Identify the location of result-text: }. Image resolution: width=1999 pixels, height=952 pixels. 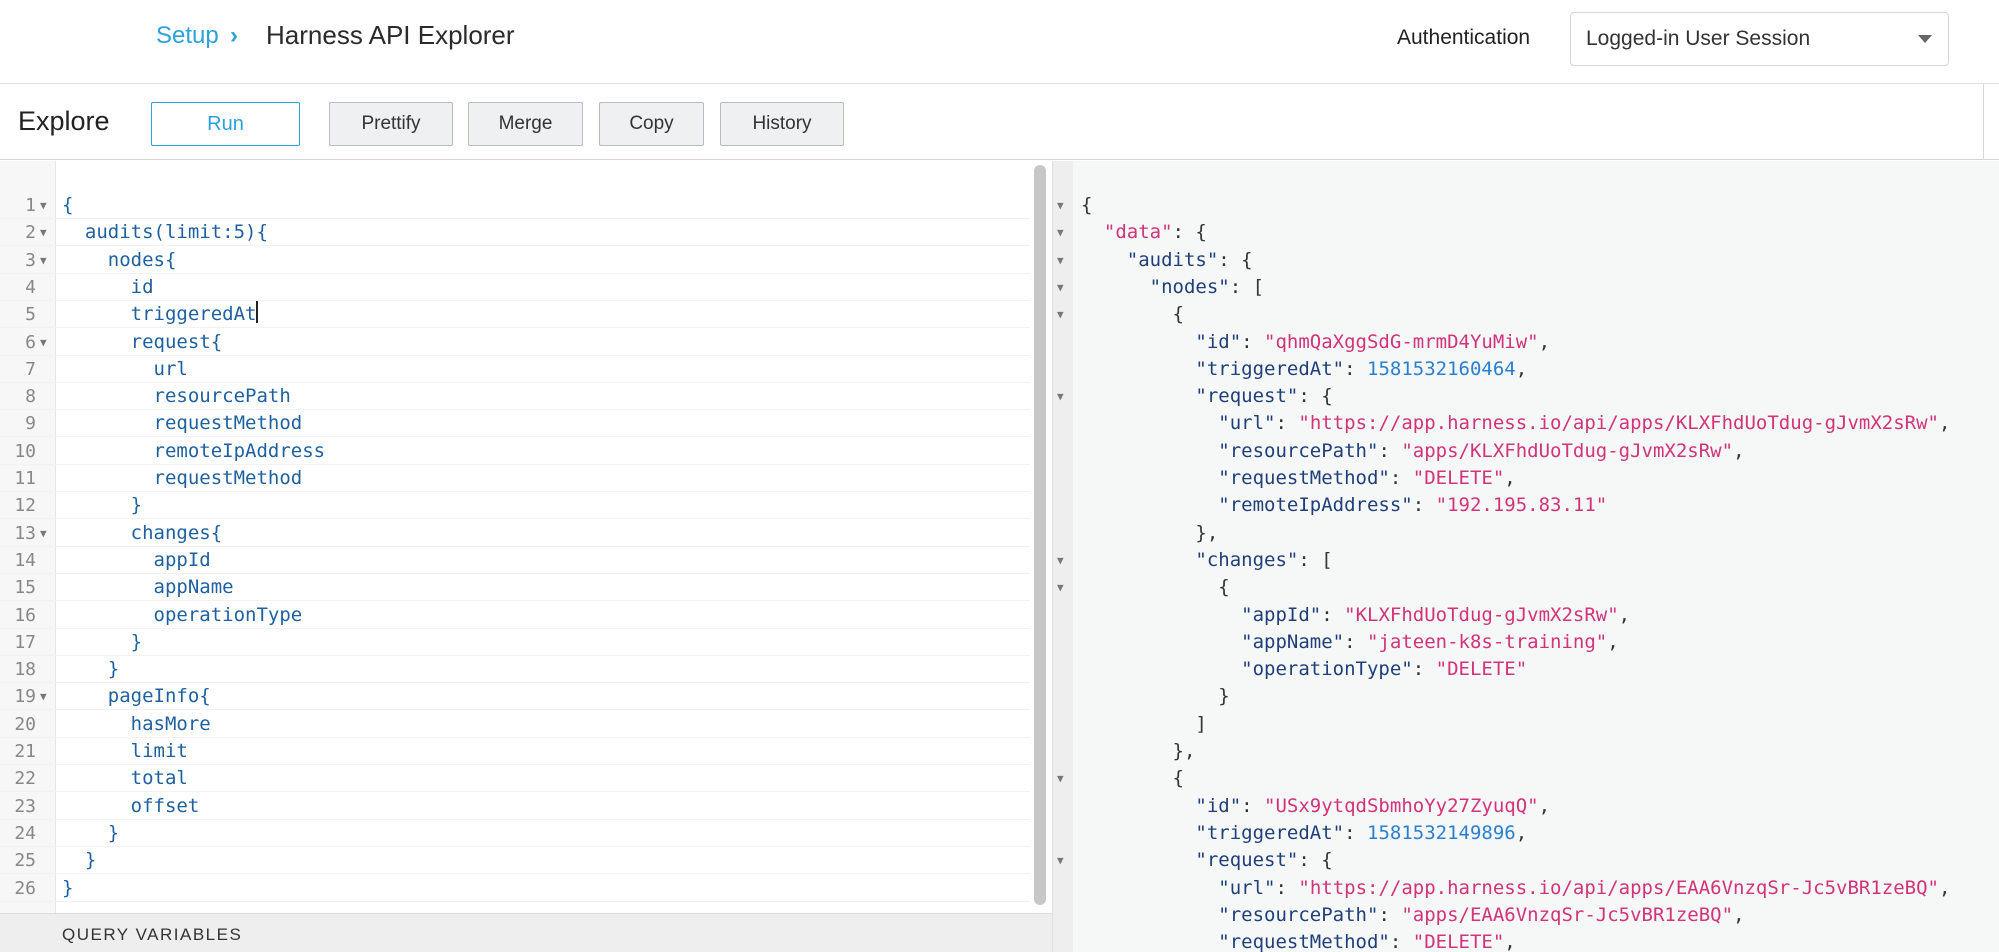
(1155, 696).